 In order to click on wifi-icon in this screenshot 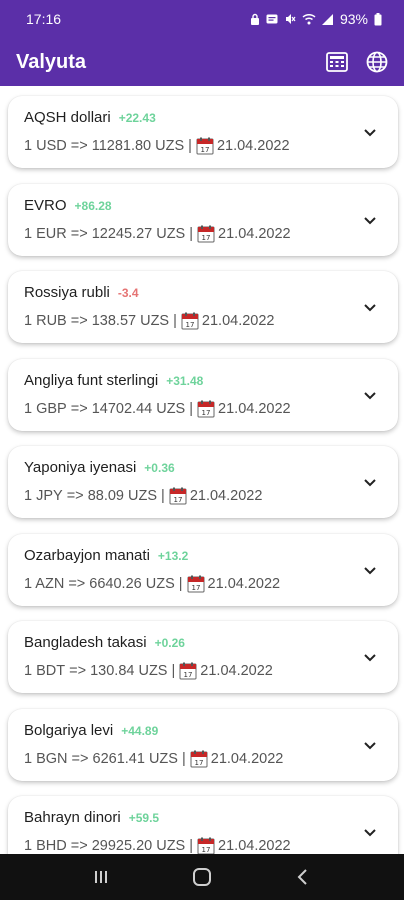, I will do `click(309, 19)`.